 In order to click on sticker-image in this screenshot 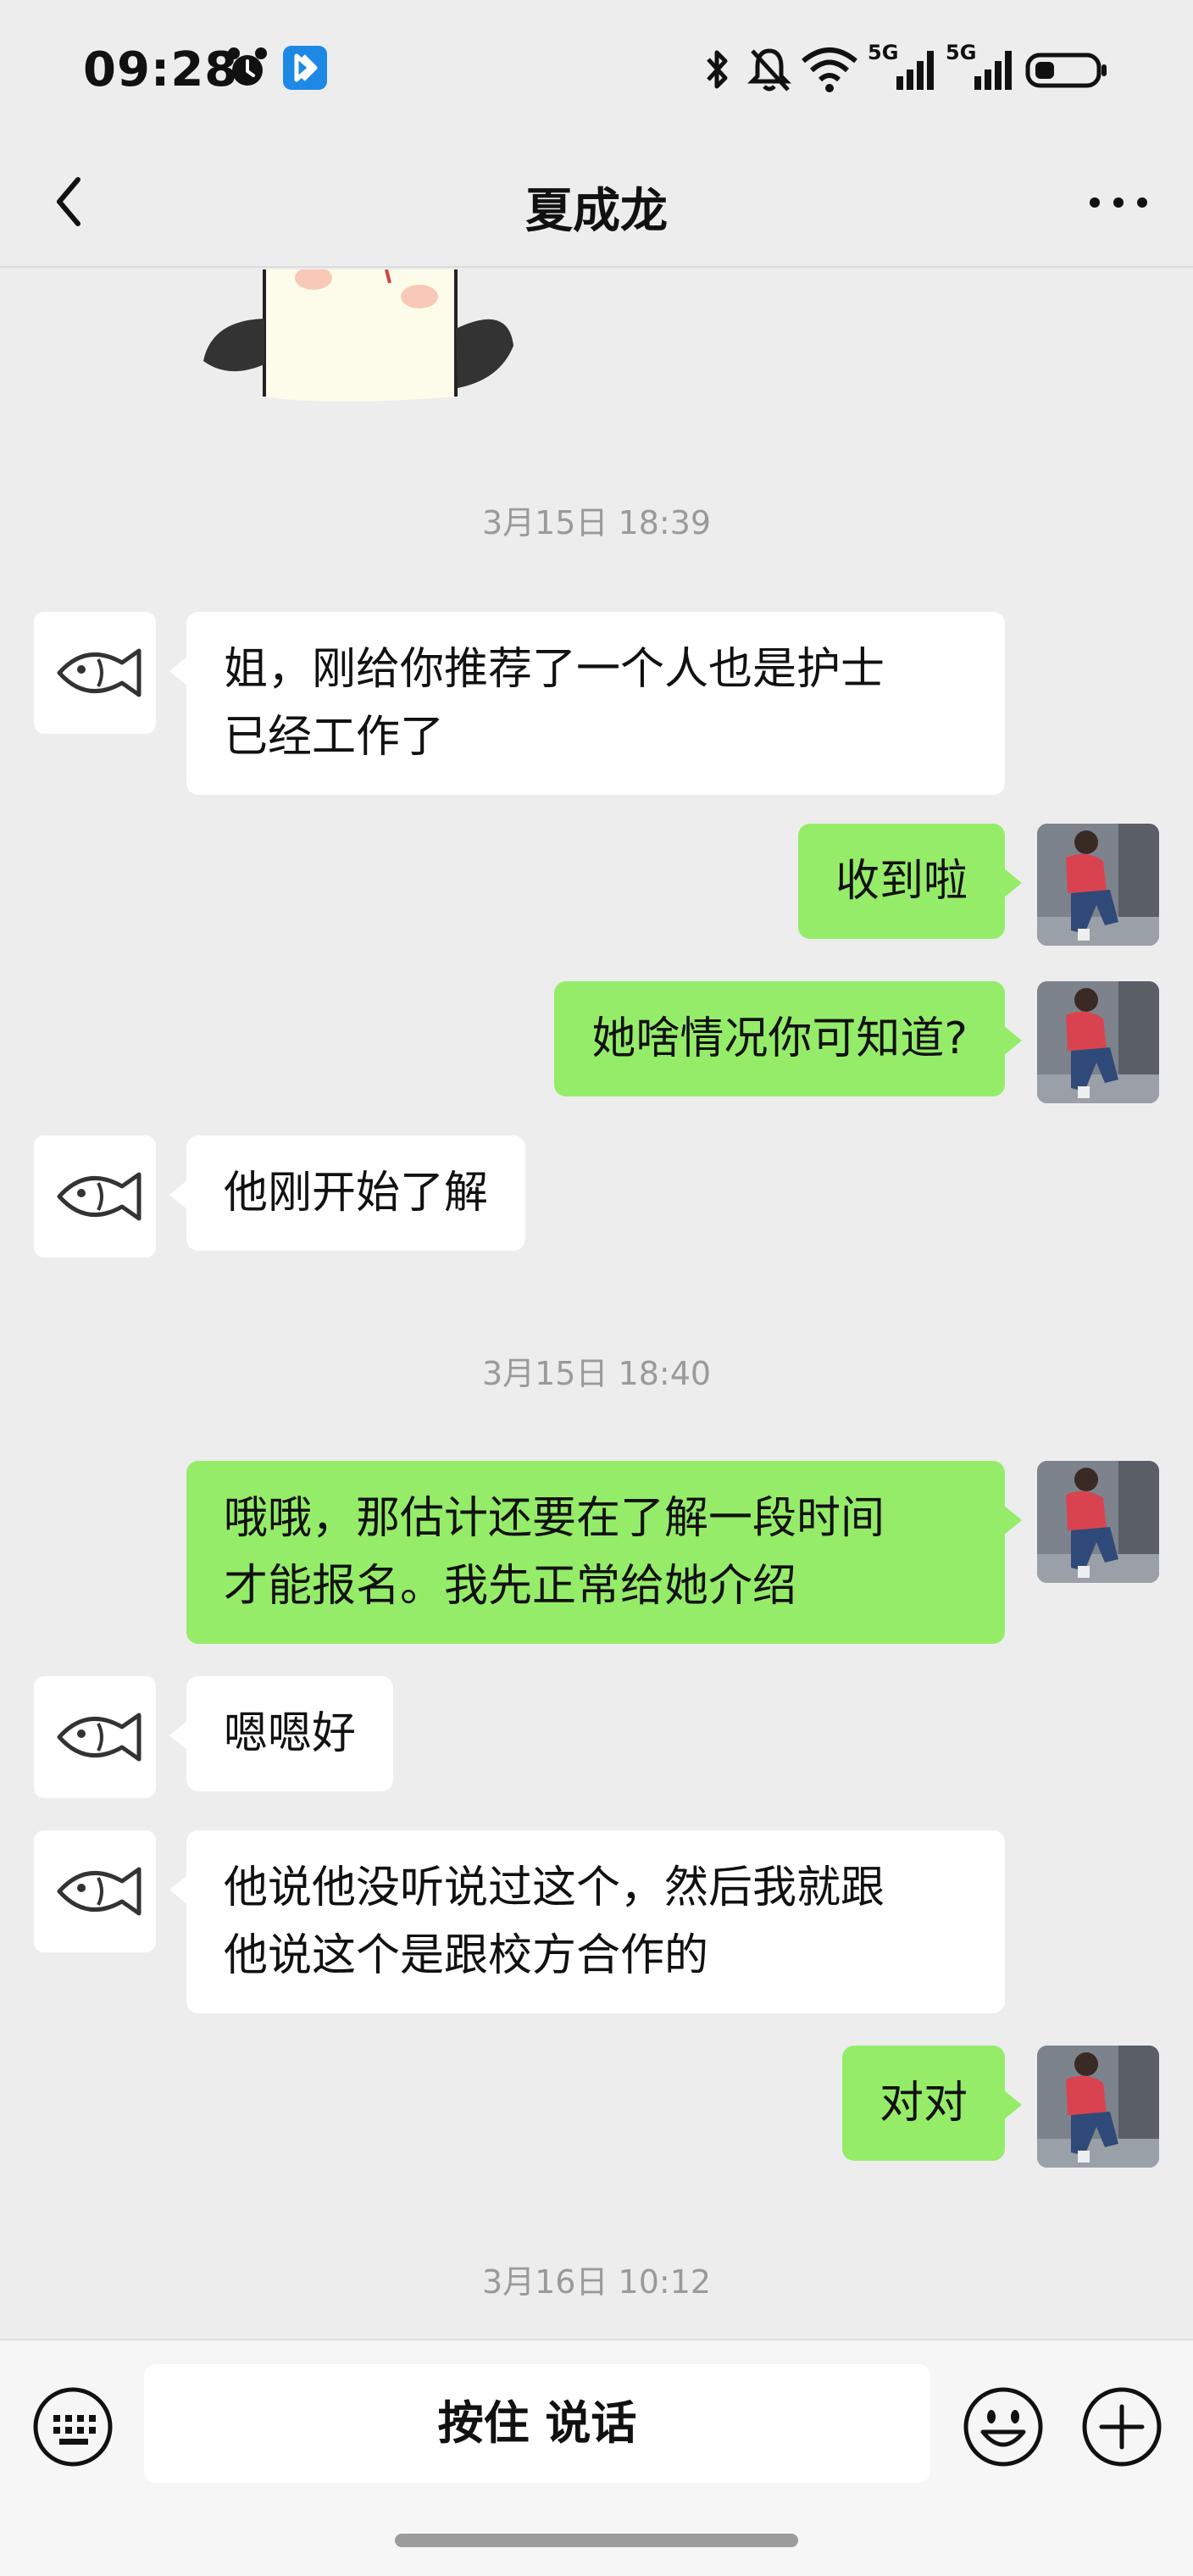, I will do `click(360, 337)`.